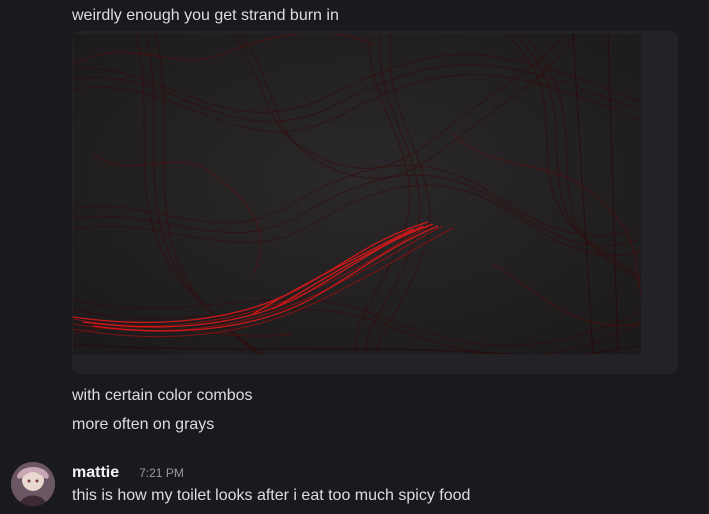 Image resolution: width=709 pixels, height=514 pixels. Describe the element at coordinates (143, 424) in the screenshot. I see `message-text: more often on grays` at that location.